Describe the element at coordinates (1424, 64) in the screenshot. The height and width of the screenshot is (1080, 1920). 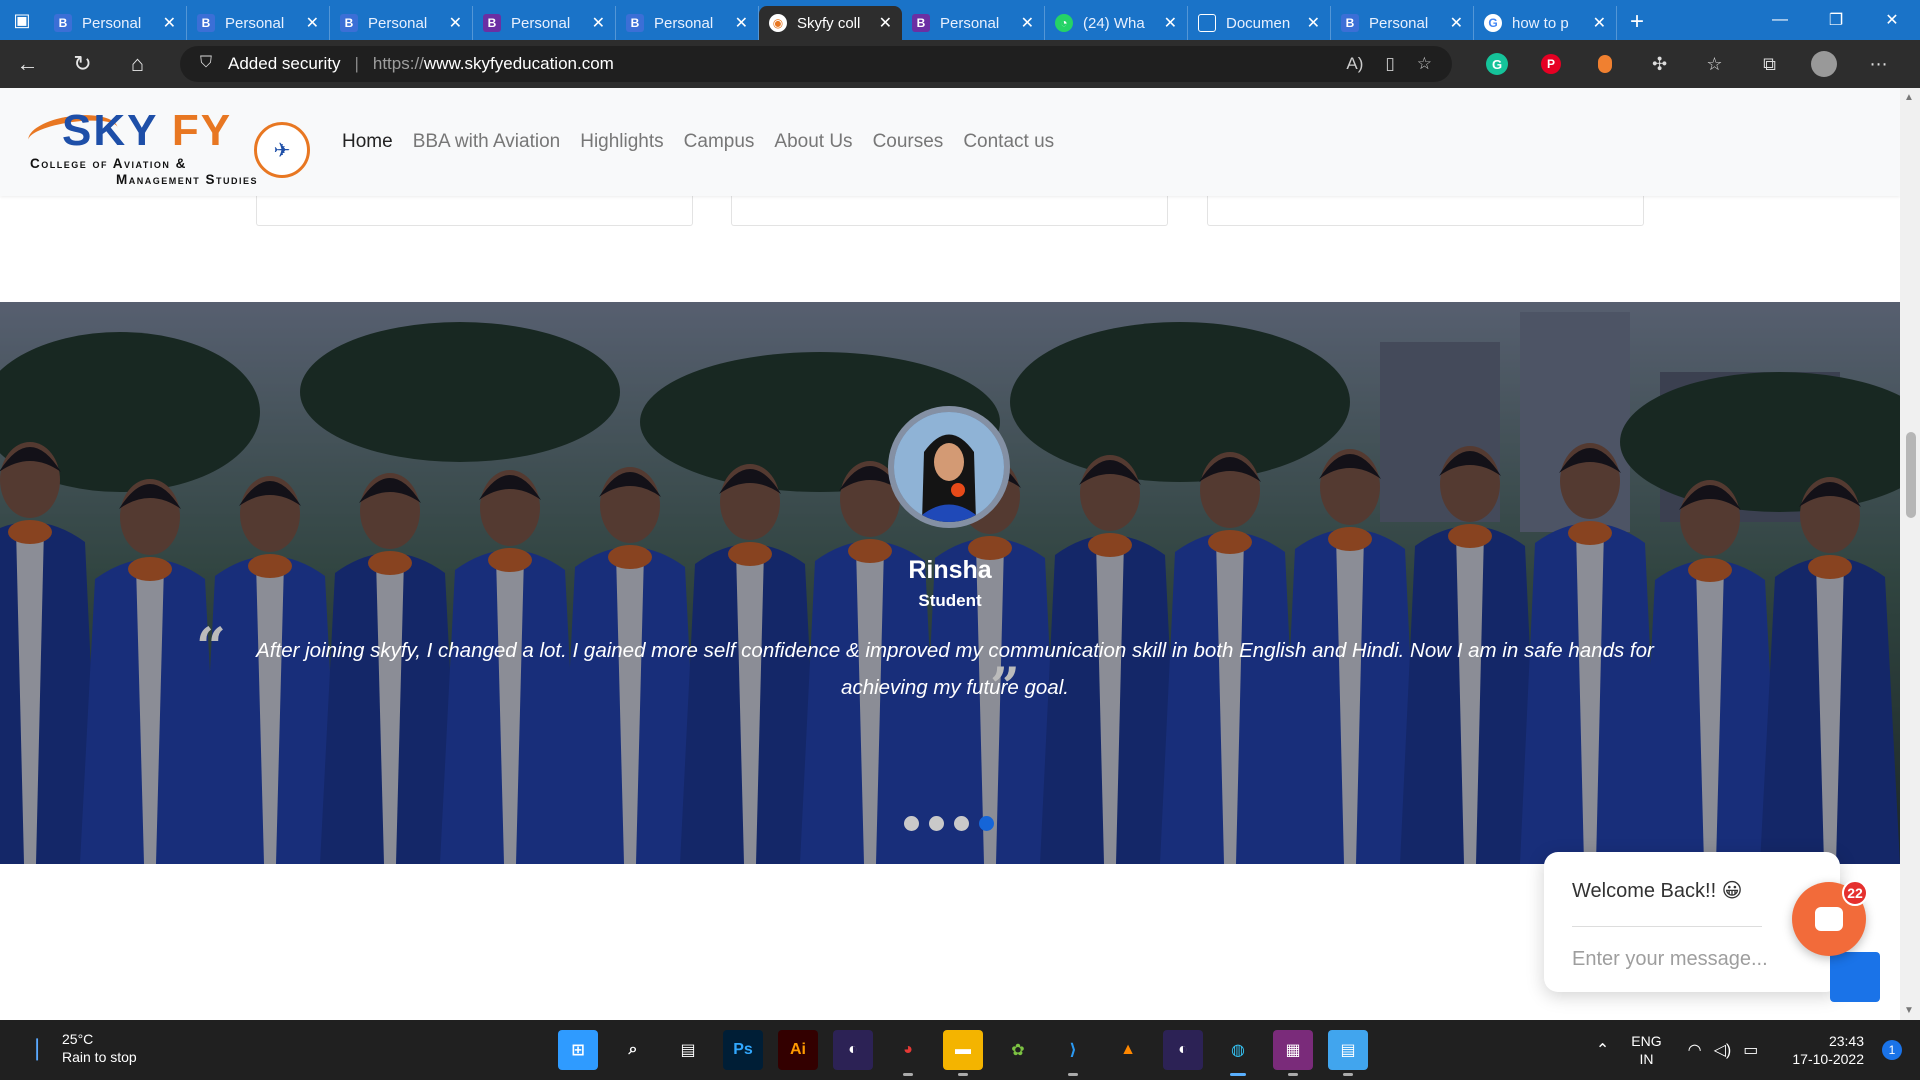
I see `add-favorite-icon: ☆` at that location.